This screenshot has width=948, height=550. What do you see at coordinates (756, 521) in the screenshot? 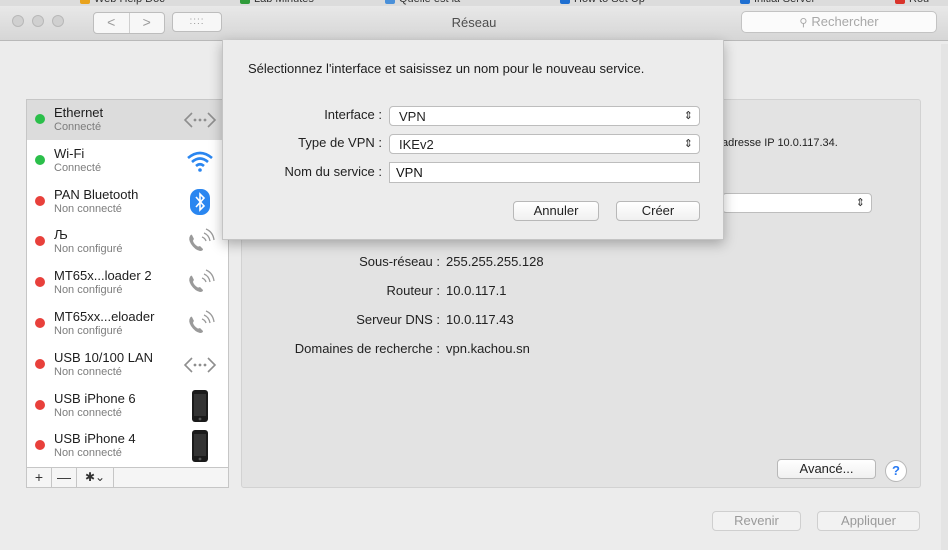
I see `revert-button: Revenir` at bounding box center [756, 521].